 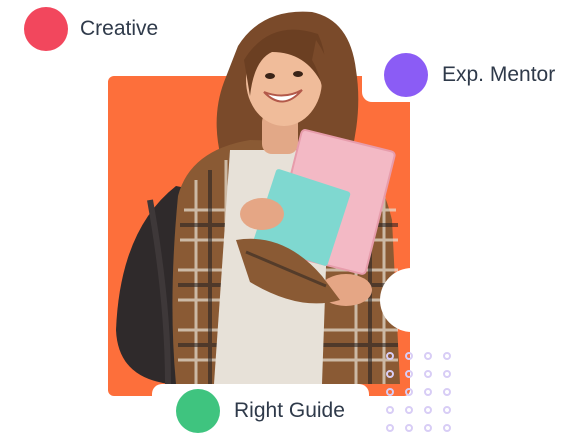 I want to click on panel-notch, so click(x=412, y=300).